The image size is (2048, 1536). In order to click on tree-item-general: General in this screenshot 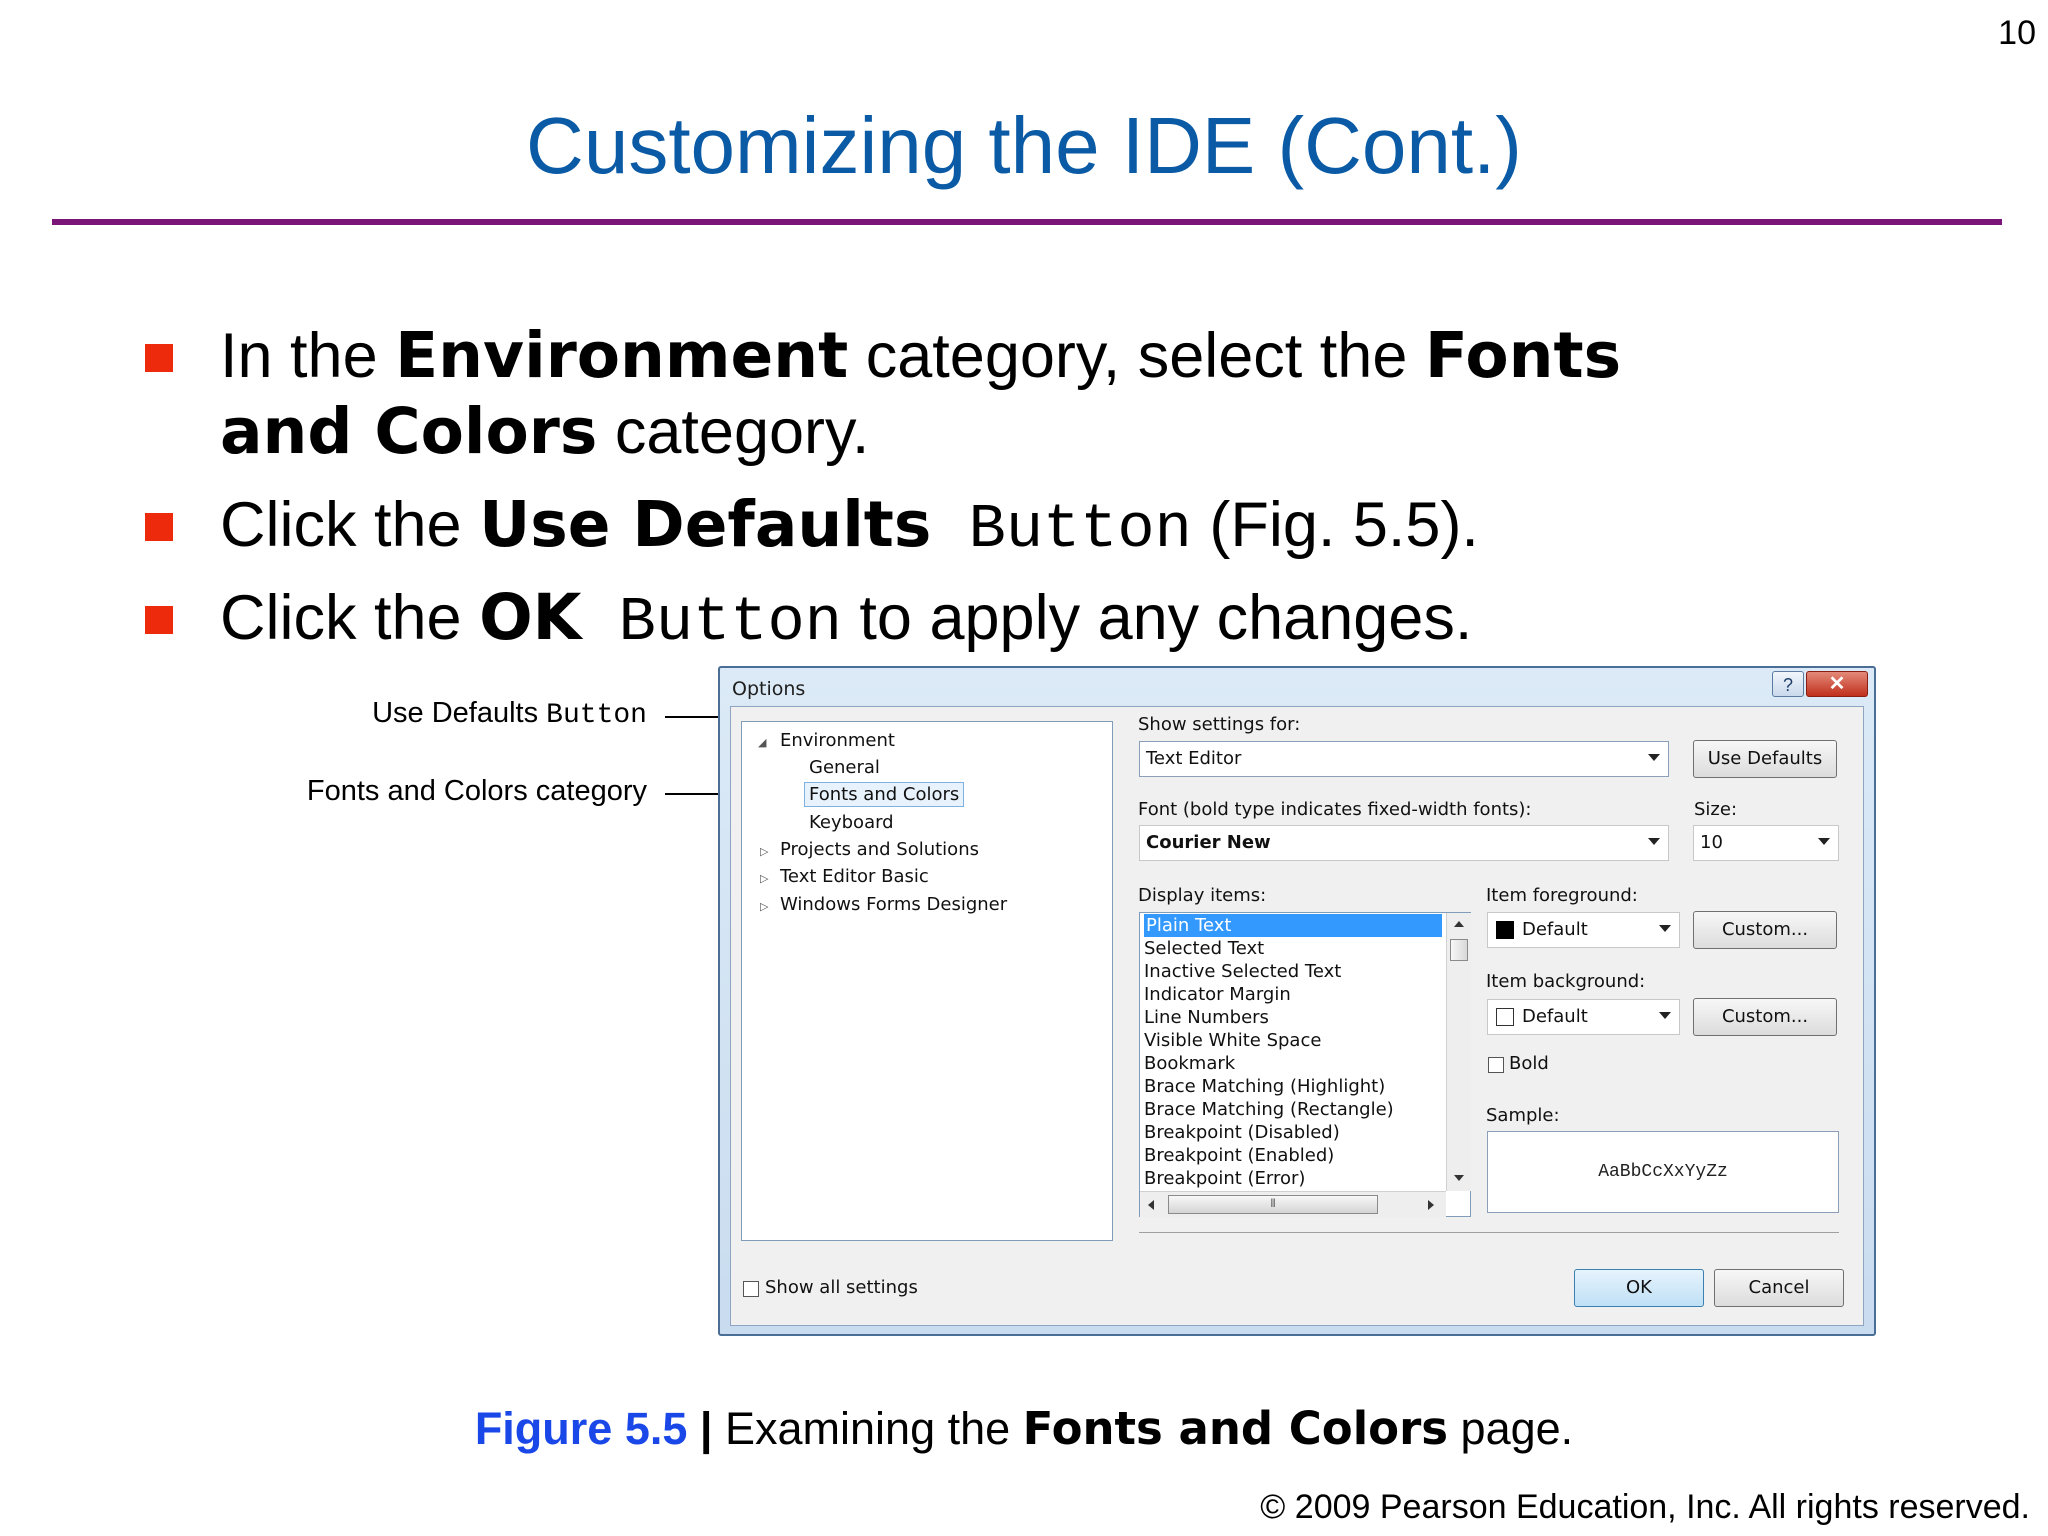, I will do `click(844, 767)`.